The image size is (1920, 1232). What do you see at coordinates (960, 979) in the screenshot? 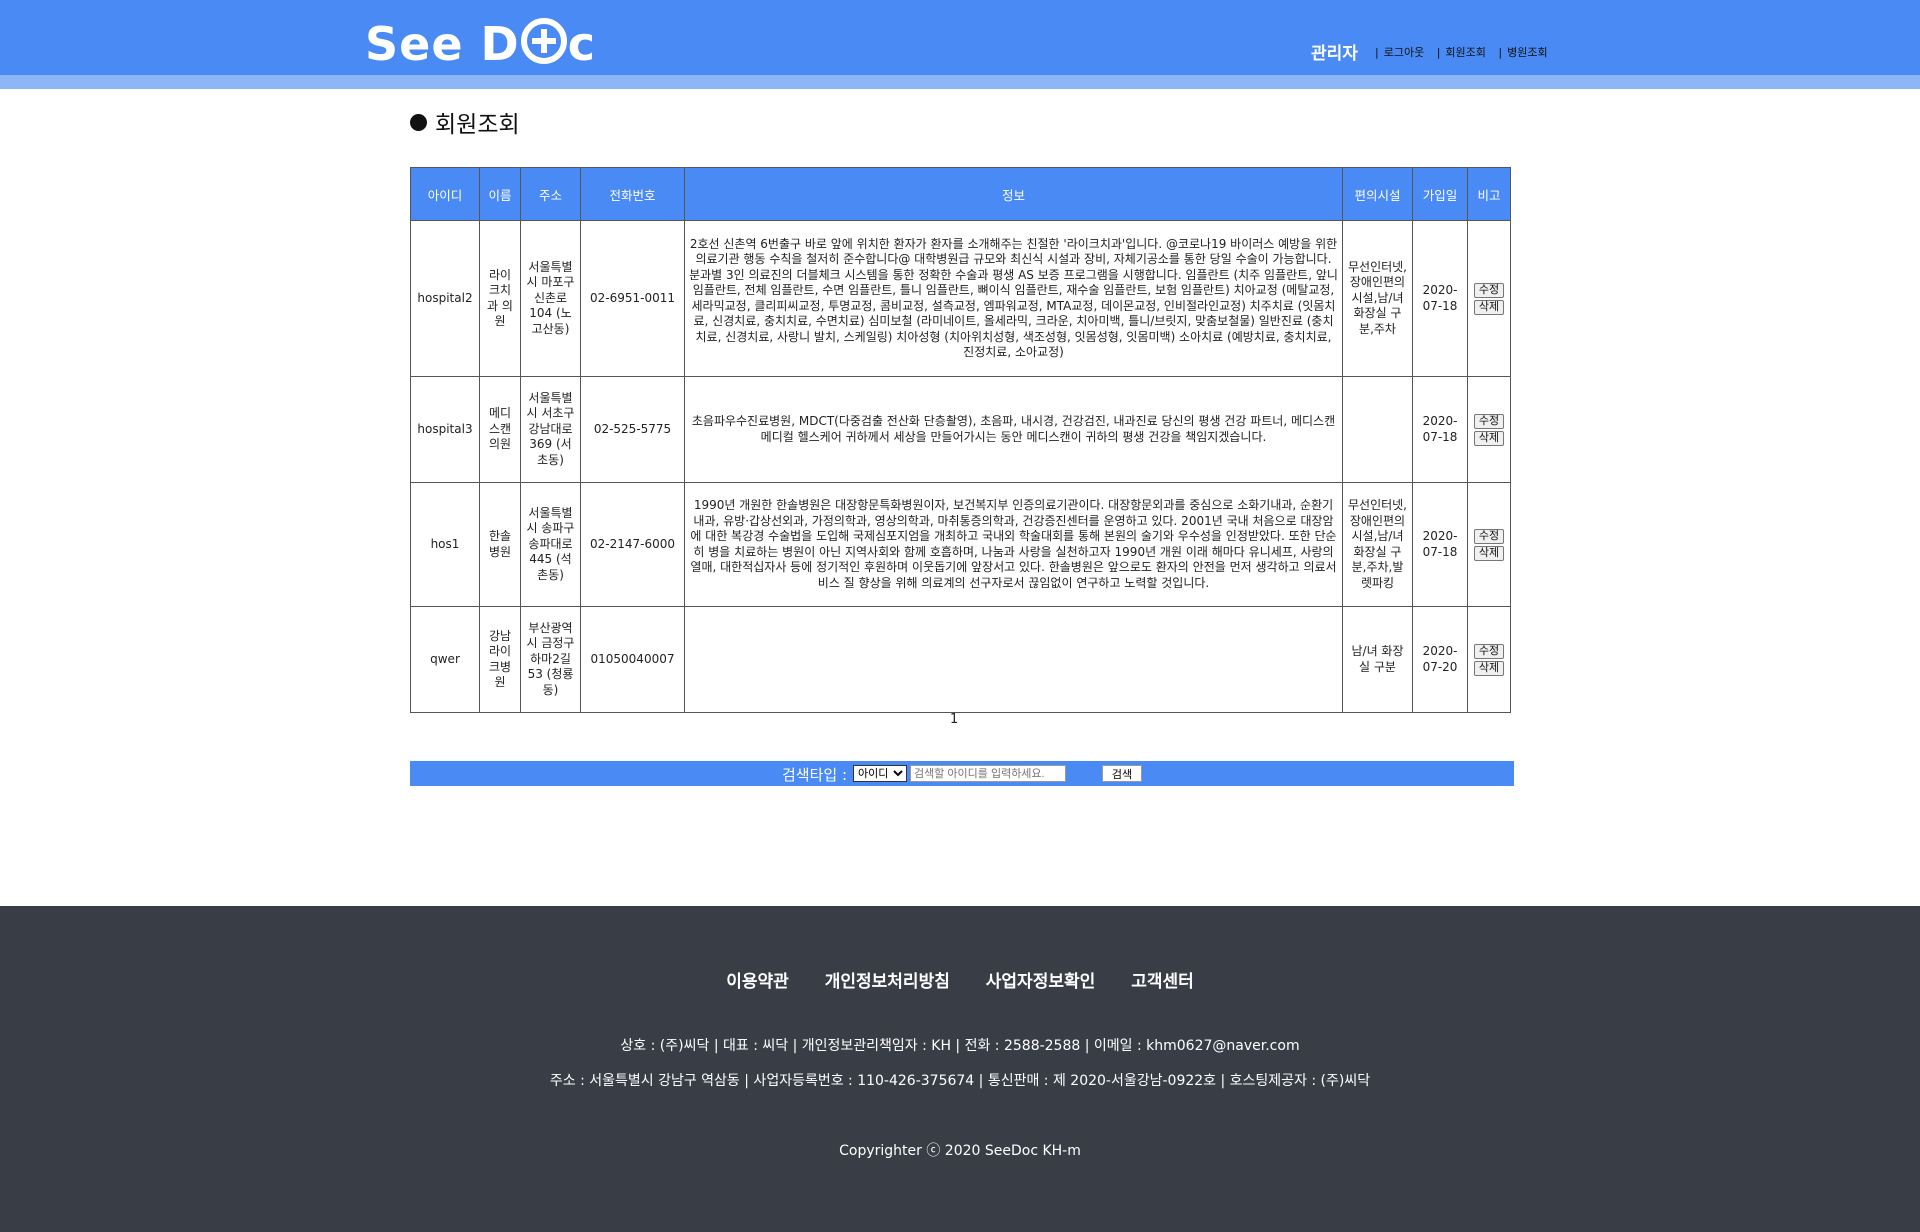
I see `footer-links: 이용약관 개인정보처리방침 사업자정보확인 고객센터` at bounding box center [960, 979].